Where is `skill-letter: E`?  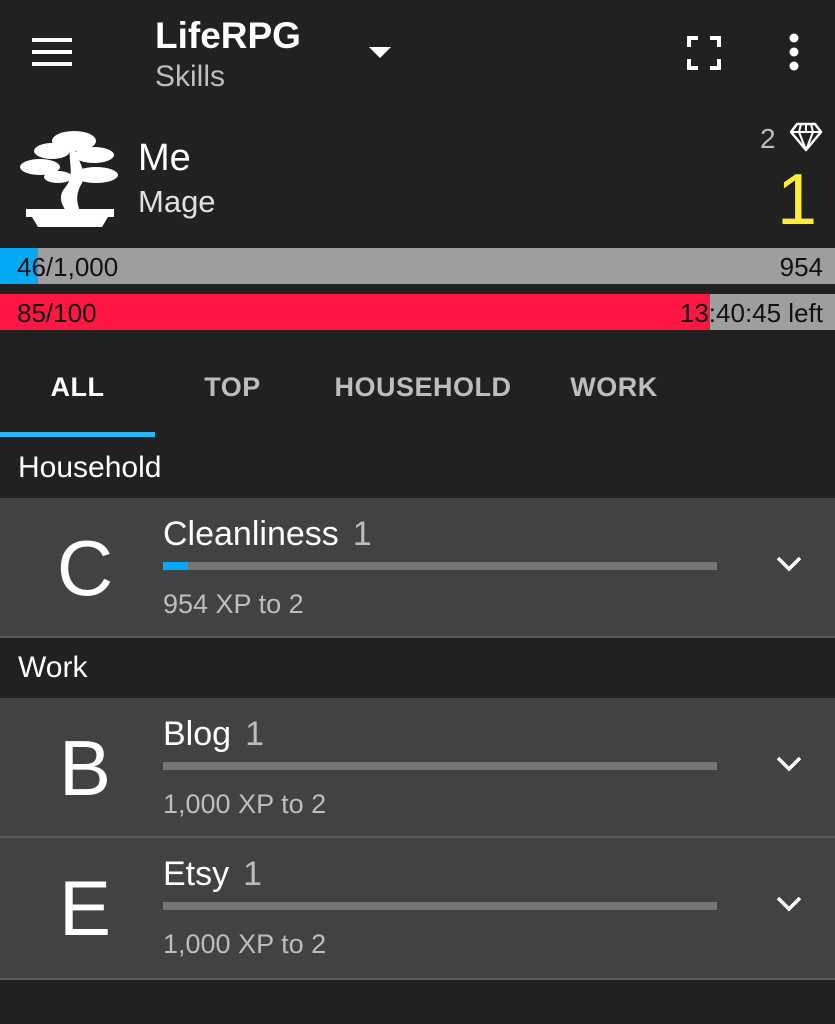 skill-letter: E is located at coordinates (85, 908).